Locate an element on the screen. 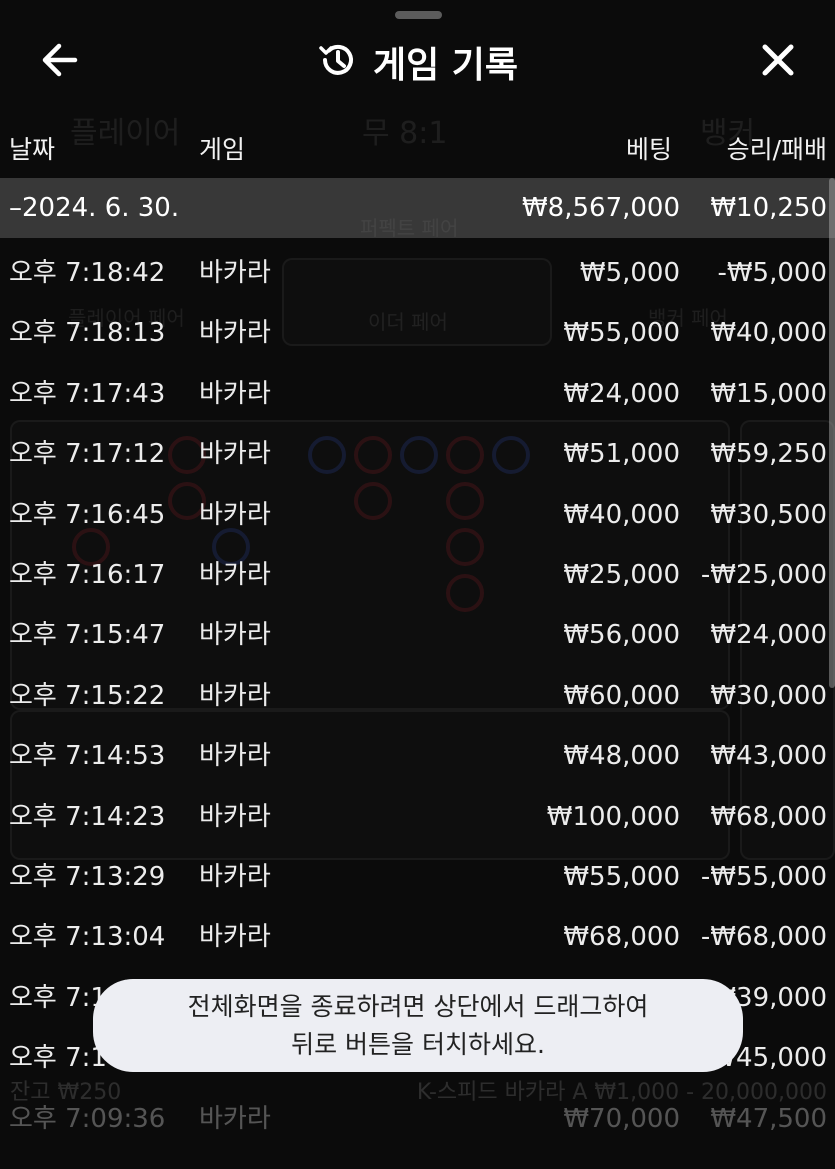 This screenshot has height=1169, width=835. summary-date: –2024. 6. 30. is located at coordinates (94, 208).